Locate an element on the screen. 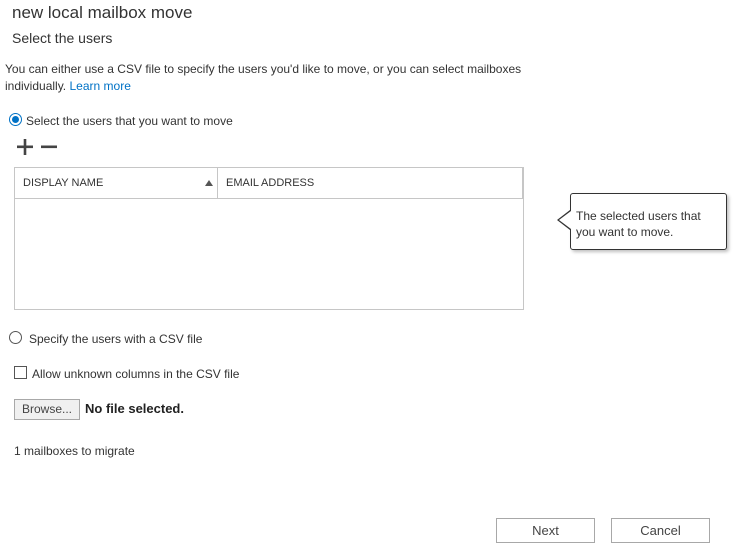  callout-arrow-fill is located at coordinates (565, 220).